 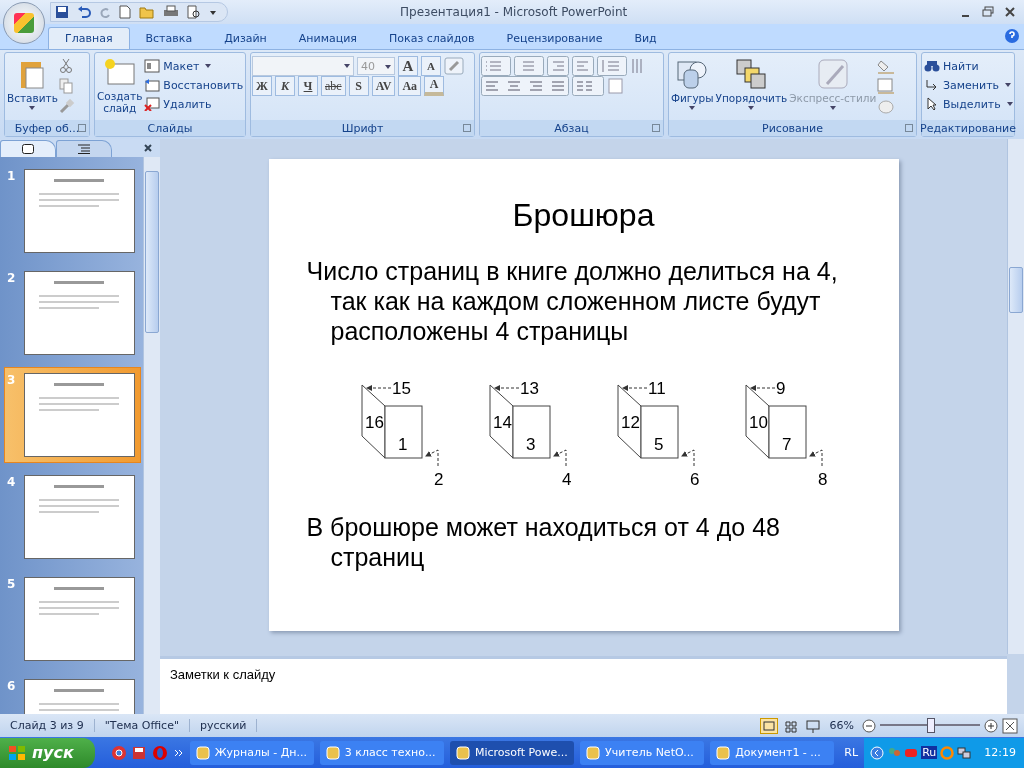 I want to click on floppy-icon, so click(x=139, y=752).